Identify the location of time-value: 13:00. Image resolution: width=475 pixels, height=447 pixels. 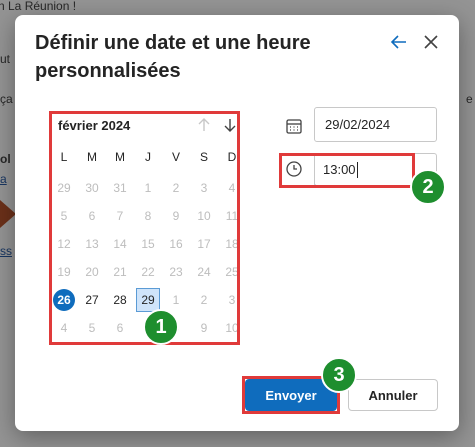
(339, 169).